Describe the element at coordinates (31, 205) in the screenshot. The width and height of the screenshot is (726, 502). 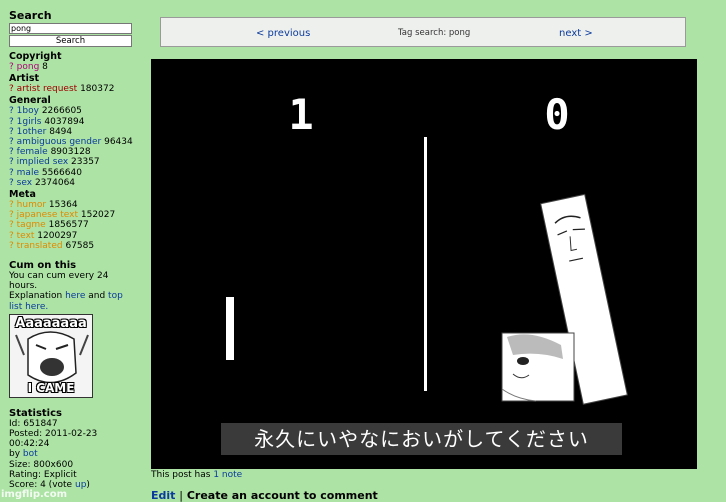
I see `tag-link-humor: humor` at that location.